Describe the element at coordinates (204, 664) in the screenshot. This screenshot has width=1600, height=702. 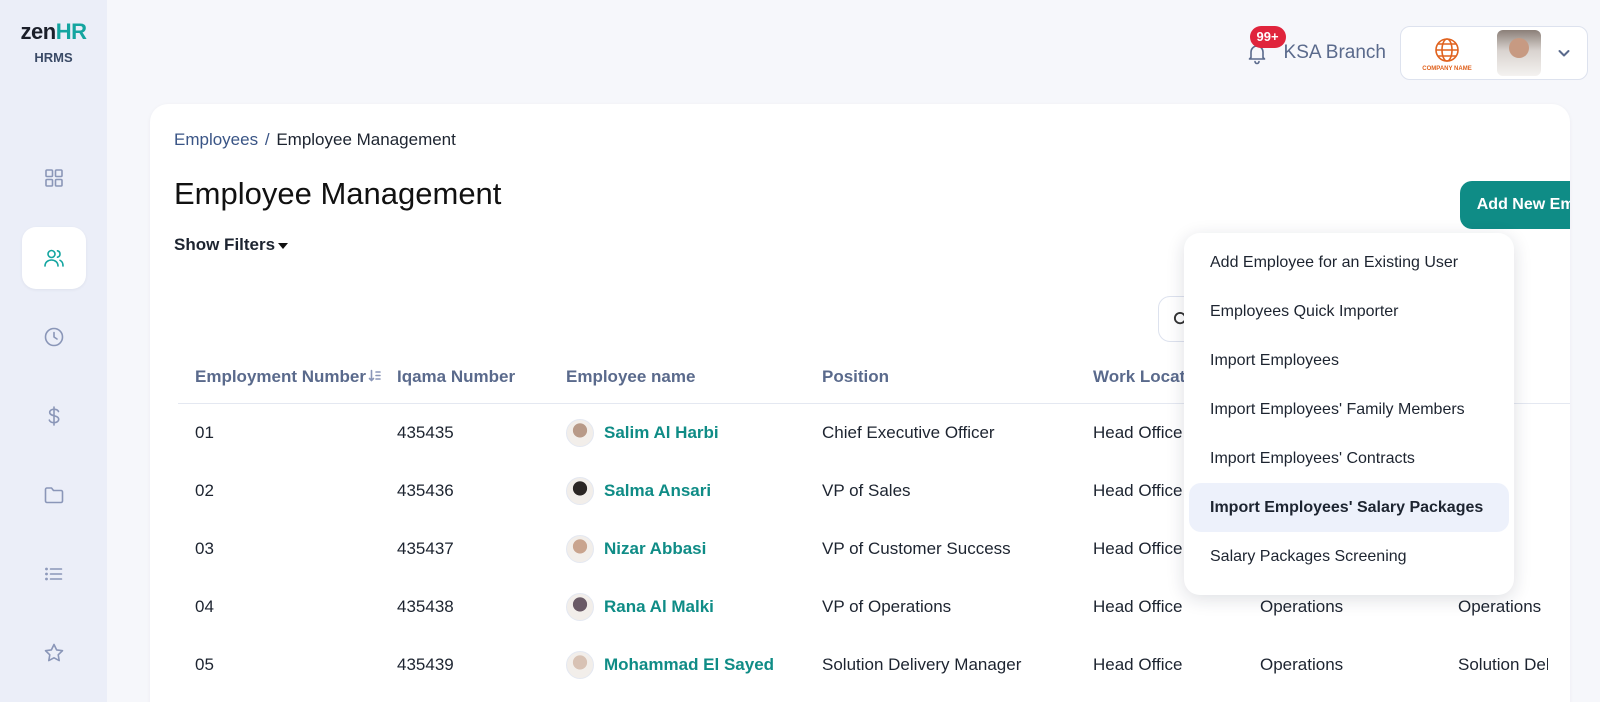
I see `table-cell: 05` at that location.